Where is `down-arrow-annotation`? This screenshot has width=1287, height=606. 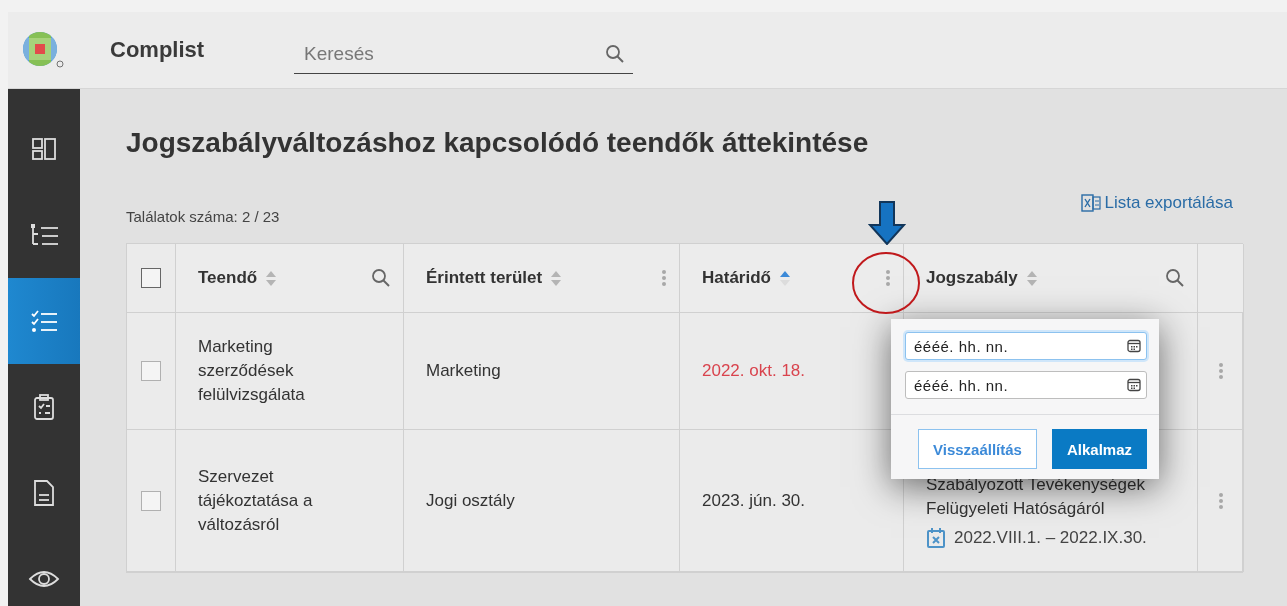
down-arrow-annotation is located at coordinates (887, 223).